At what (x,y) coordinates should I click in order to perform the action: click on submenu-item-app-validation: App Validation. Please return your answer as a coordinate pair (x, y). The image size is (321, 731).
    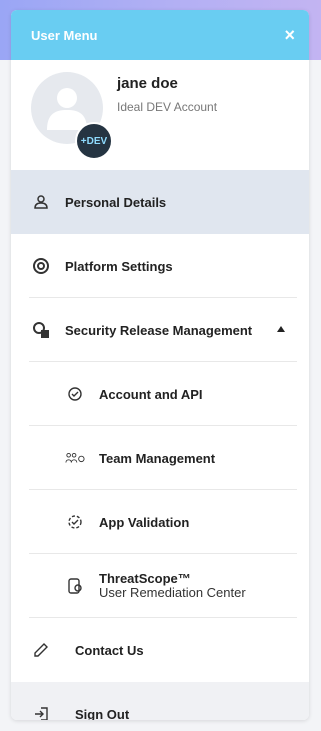
    Looking at the image, I should click on (160, 522).